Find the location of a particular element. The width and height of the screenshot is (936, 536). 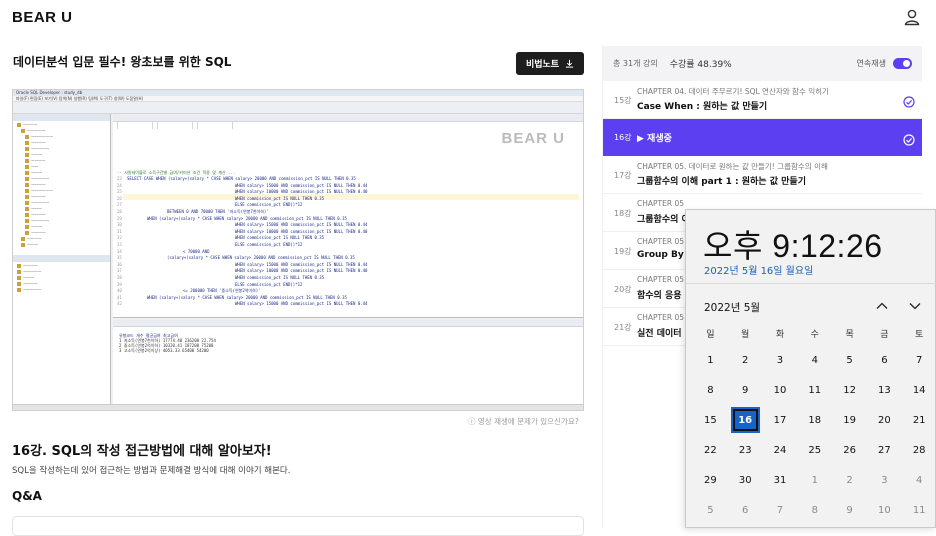

result-row: 3 고소득(연봉2억이상) 4053.33 65400 54200 is located at coordinates (164, 350).